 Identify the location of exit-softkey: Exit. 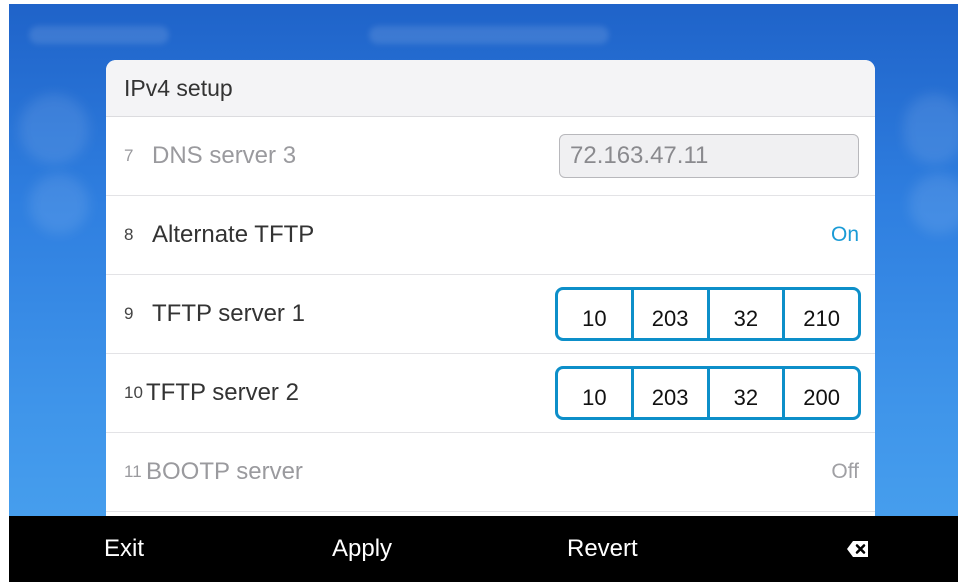
(124, 549).